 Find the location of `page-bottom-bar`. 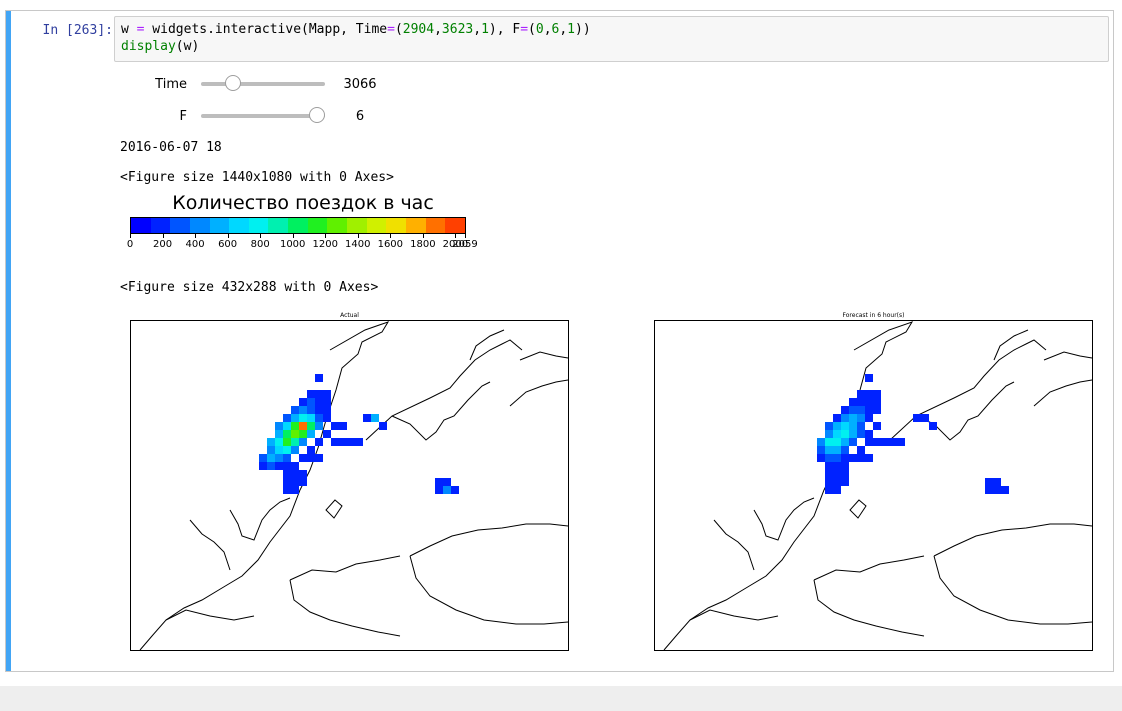

page-bottom-bar is located at coordinates (561, 698).